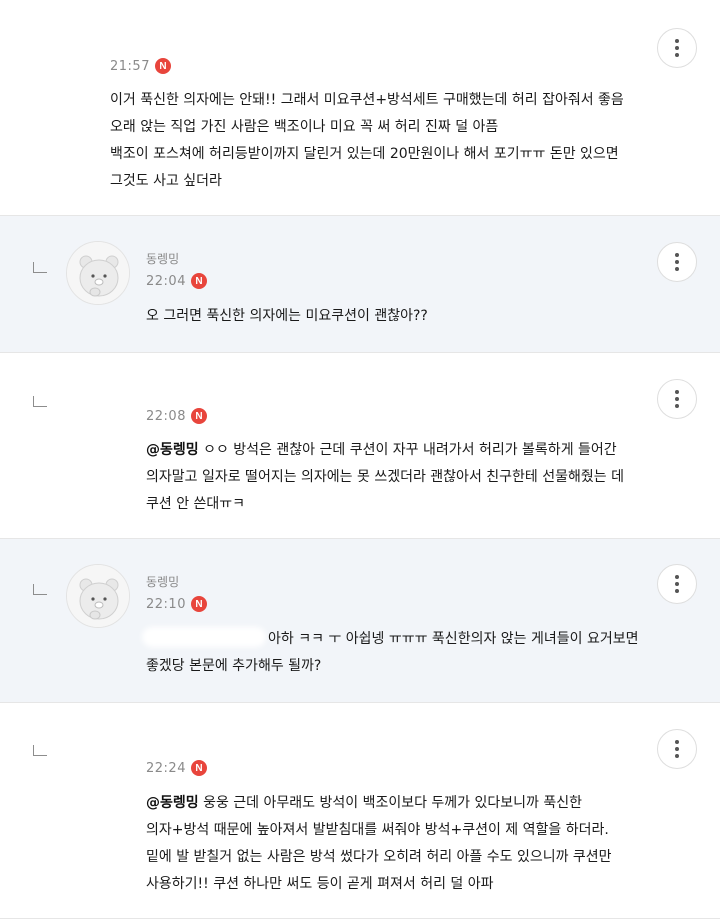  Describe the element at coordinates (287, 316) in the screenshot. I see `comment-text: 오 그러면 푹신한 의자에는 미요쿠션이 괜찮아??` at that location.